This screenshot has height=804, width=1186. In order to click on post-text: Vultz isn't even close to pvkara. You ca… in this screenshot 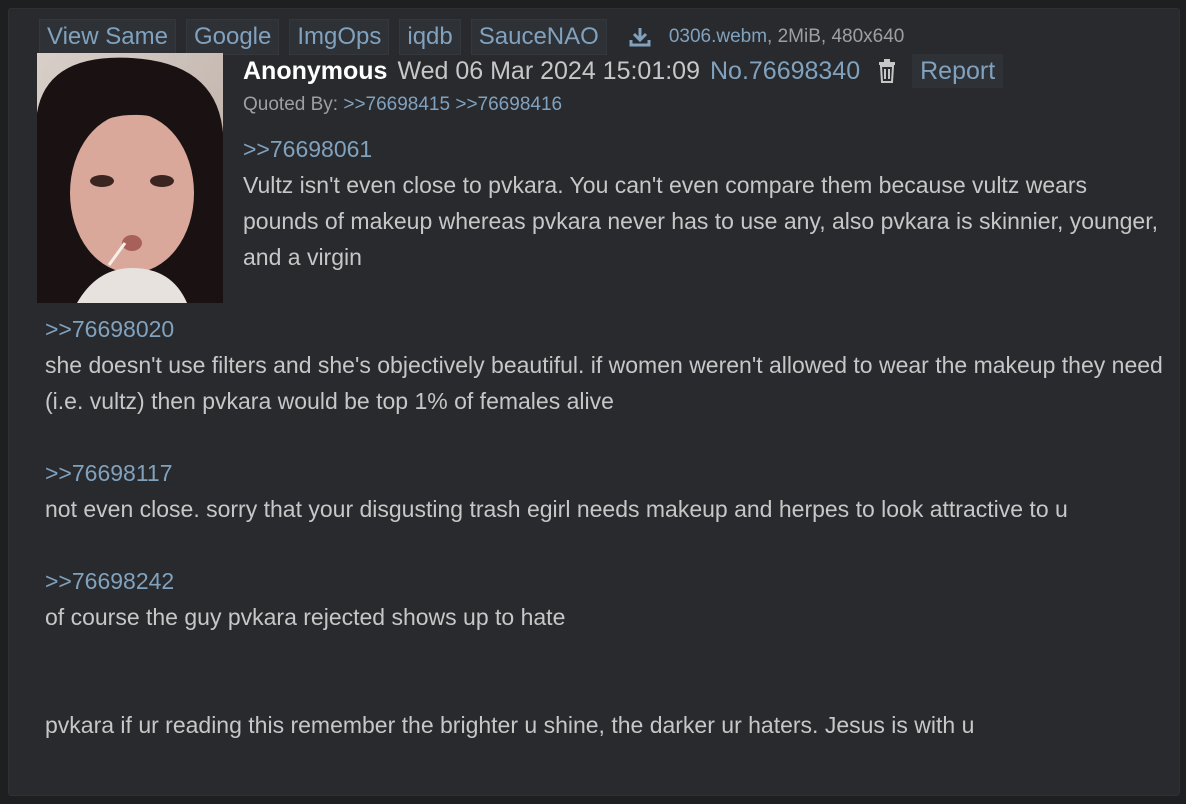, I will do `click(700, 221)`.